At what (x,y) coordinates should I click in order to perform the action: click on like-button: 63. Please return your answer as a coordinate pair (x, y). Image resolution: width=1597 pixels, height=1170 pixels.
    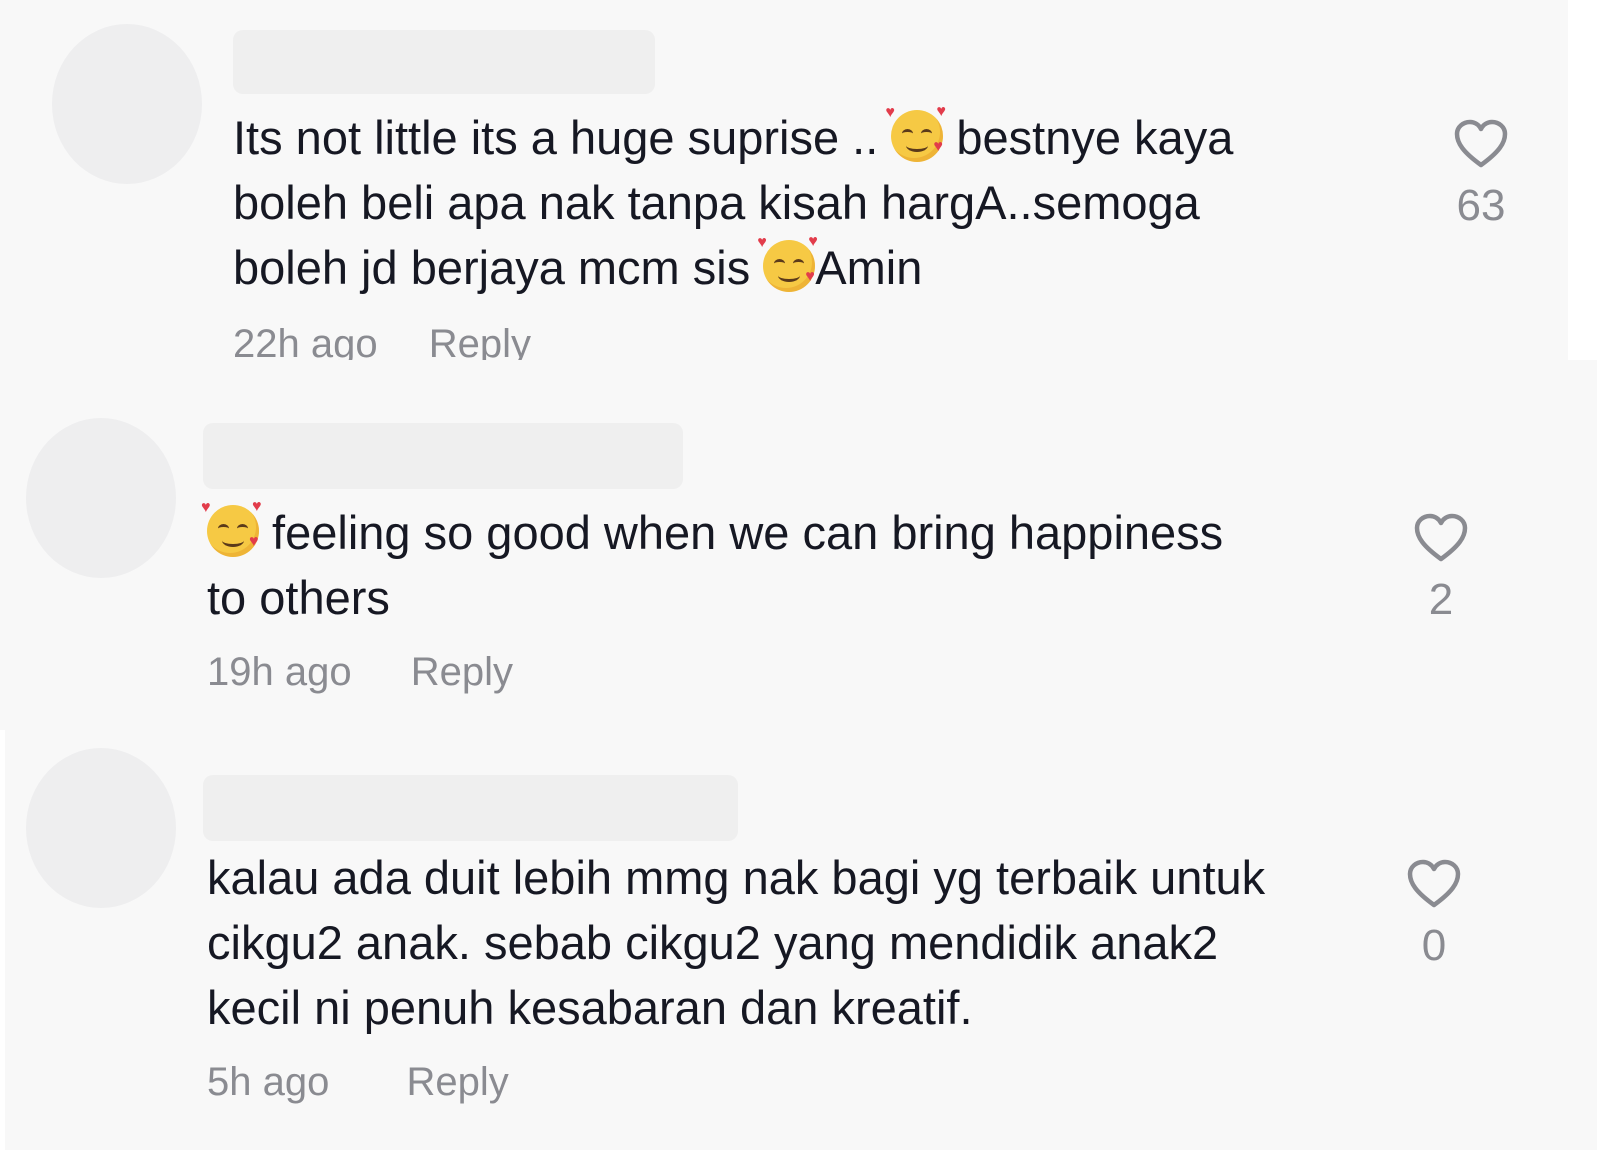
    Looking at the image, I should click on (1481, 175).